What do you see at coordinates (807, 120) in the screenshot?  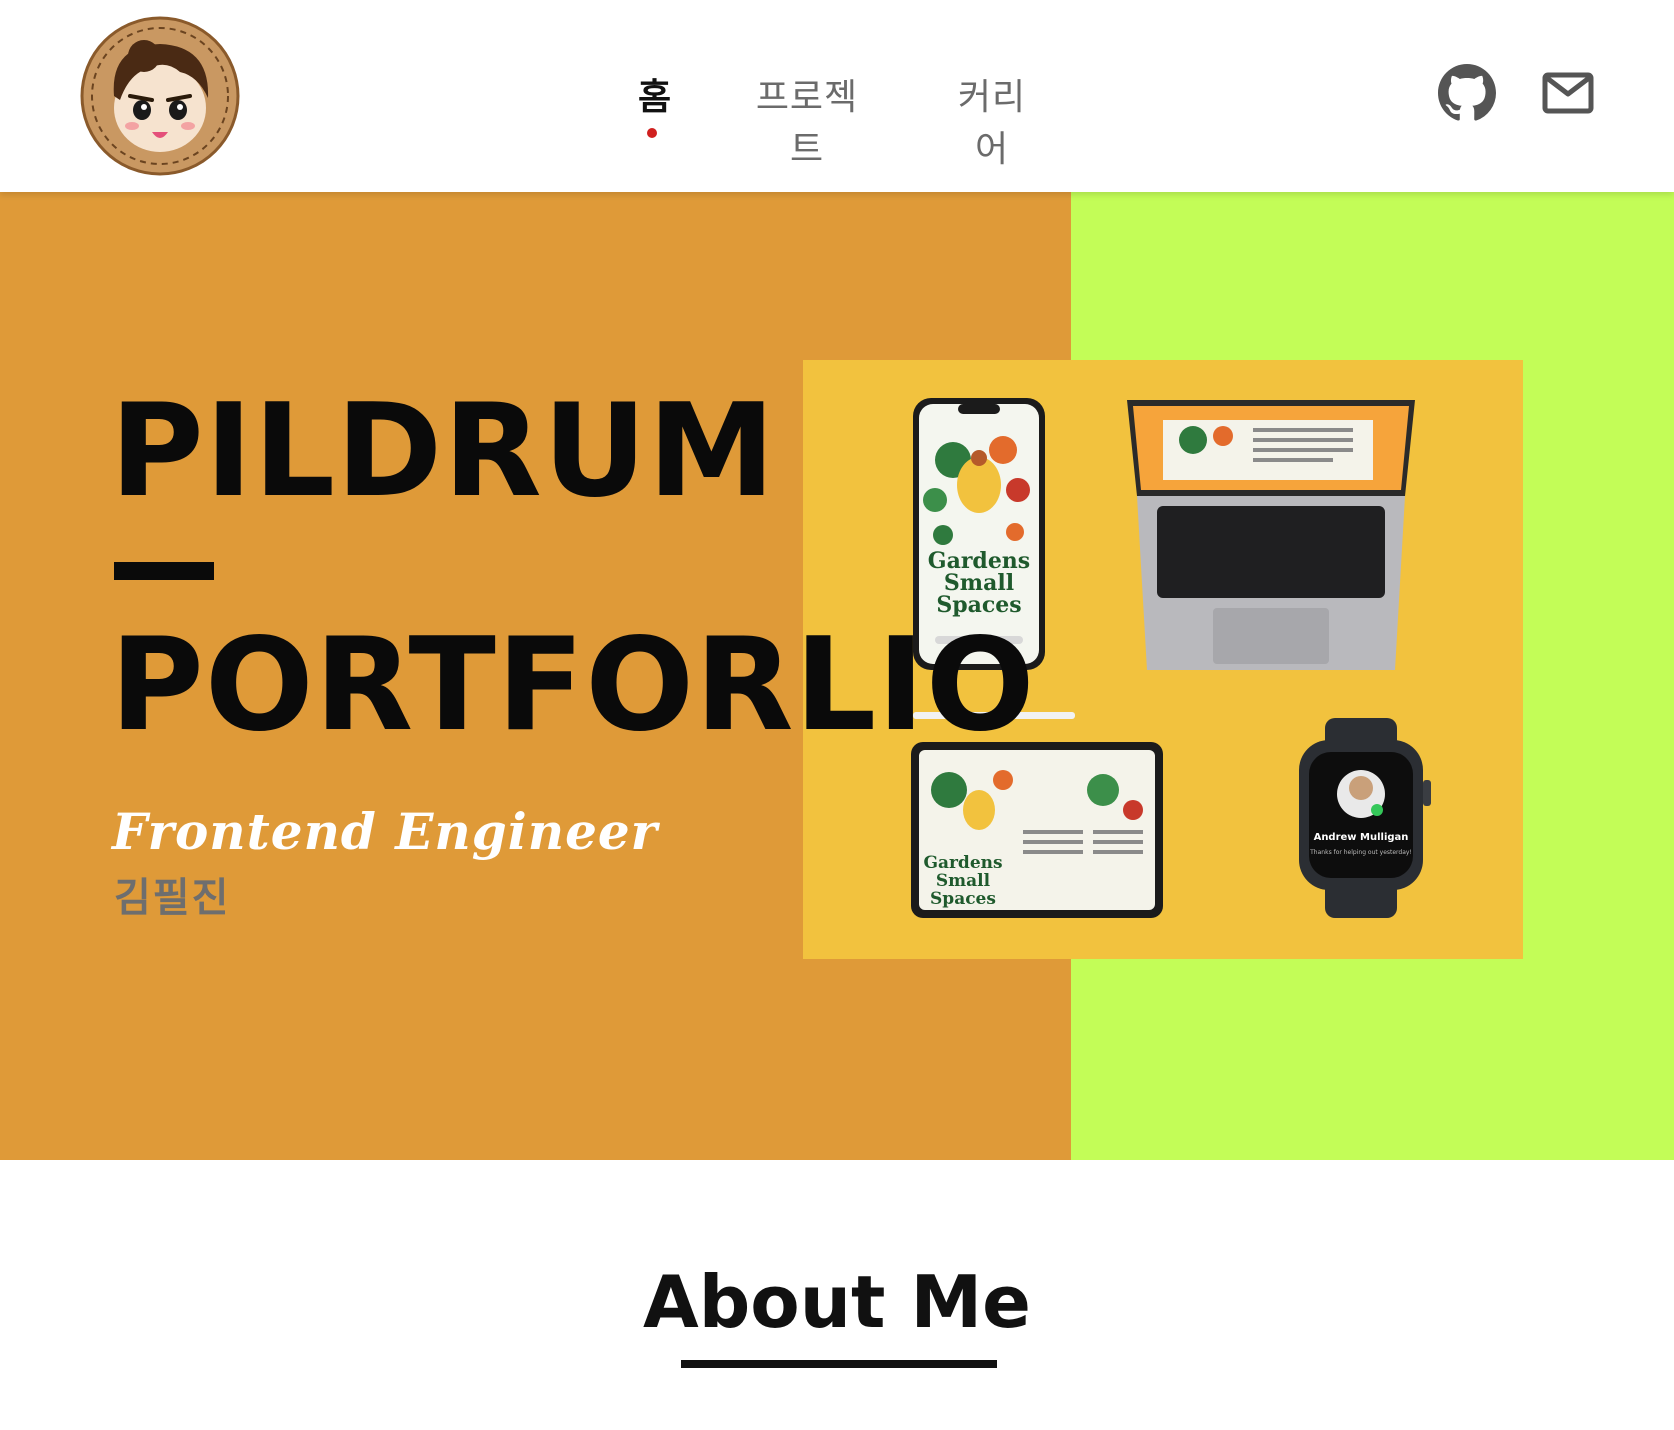 I see `nav-item-projects: 프로젝트` at bounding box center [807, 120].